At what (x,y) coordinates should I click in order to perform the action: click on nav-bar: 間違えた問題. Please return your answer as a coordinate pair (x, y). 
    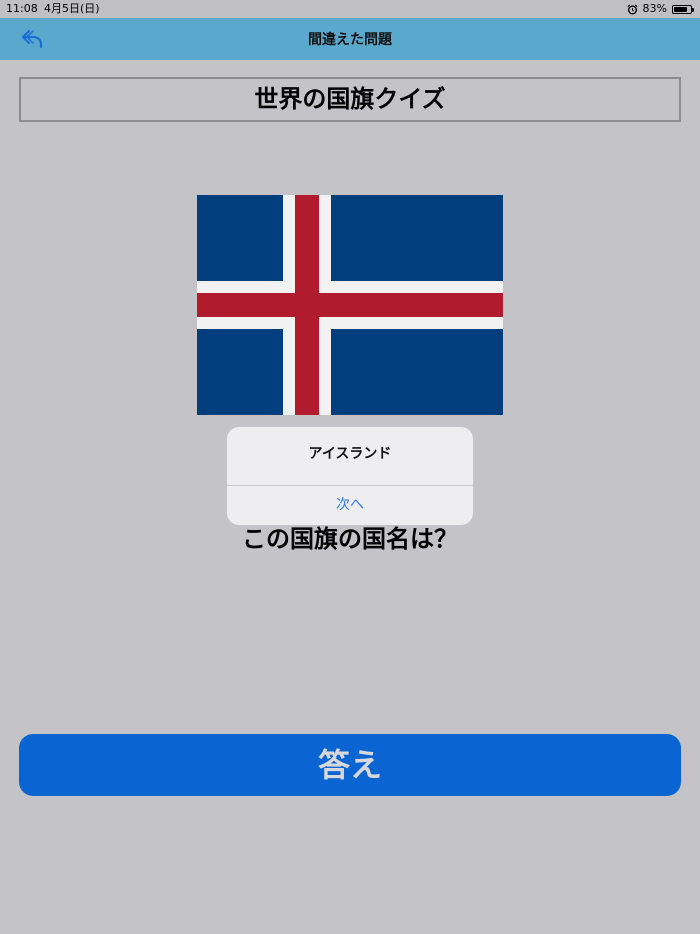
    Looking at the image, I should click on (350, 39).